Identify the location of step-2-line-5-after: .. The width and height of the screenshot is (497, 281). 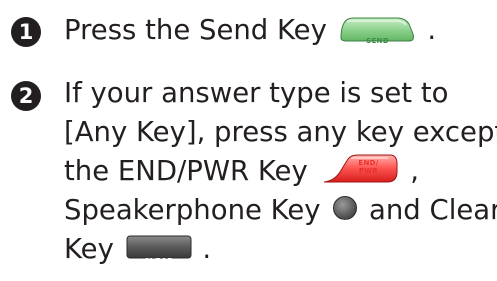
(207, 249).